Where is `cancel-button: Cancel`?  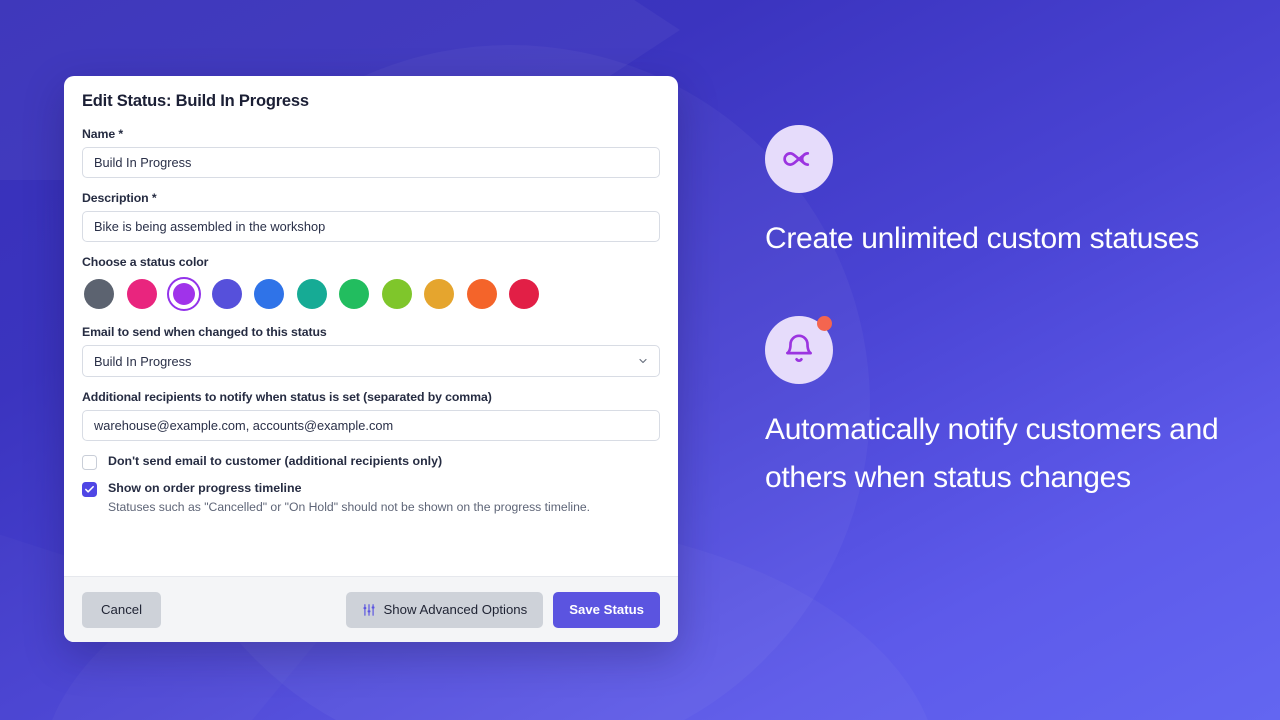 cancel-button: Cancel is located at coordinates (122, 609).